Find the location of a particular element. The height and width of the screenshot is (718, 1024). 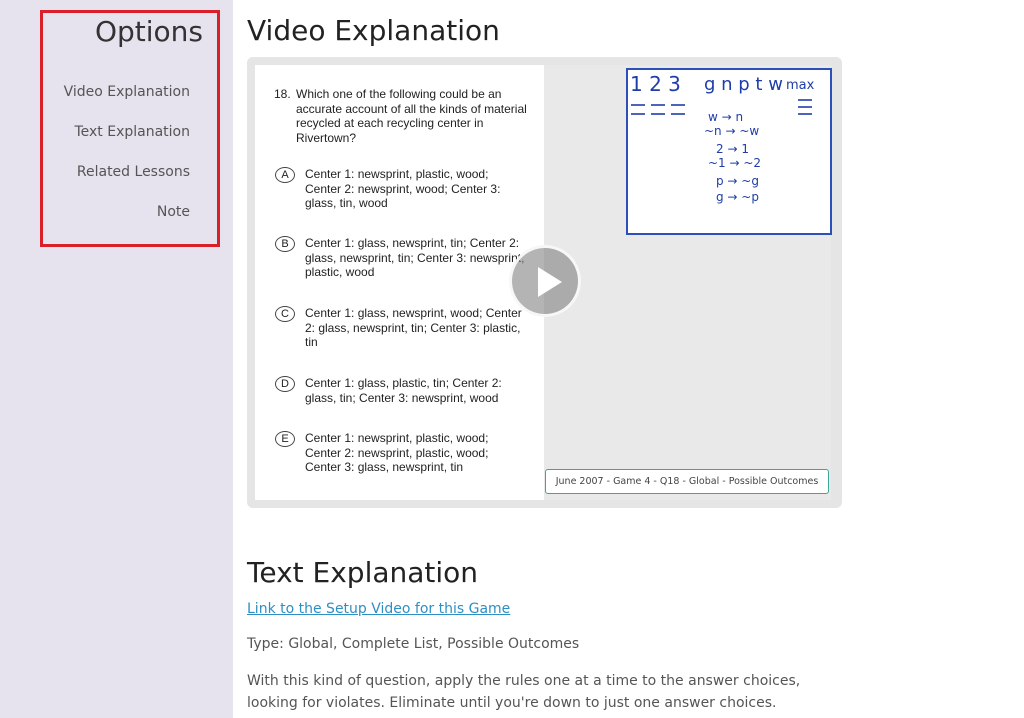

whiteboard-rule-1: w → n is located at coordinates (726, 117).